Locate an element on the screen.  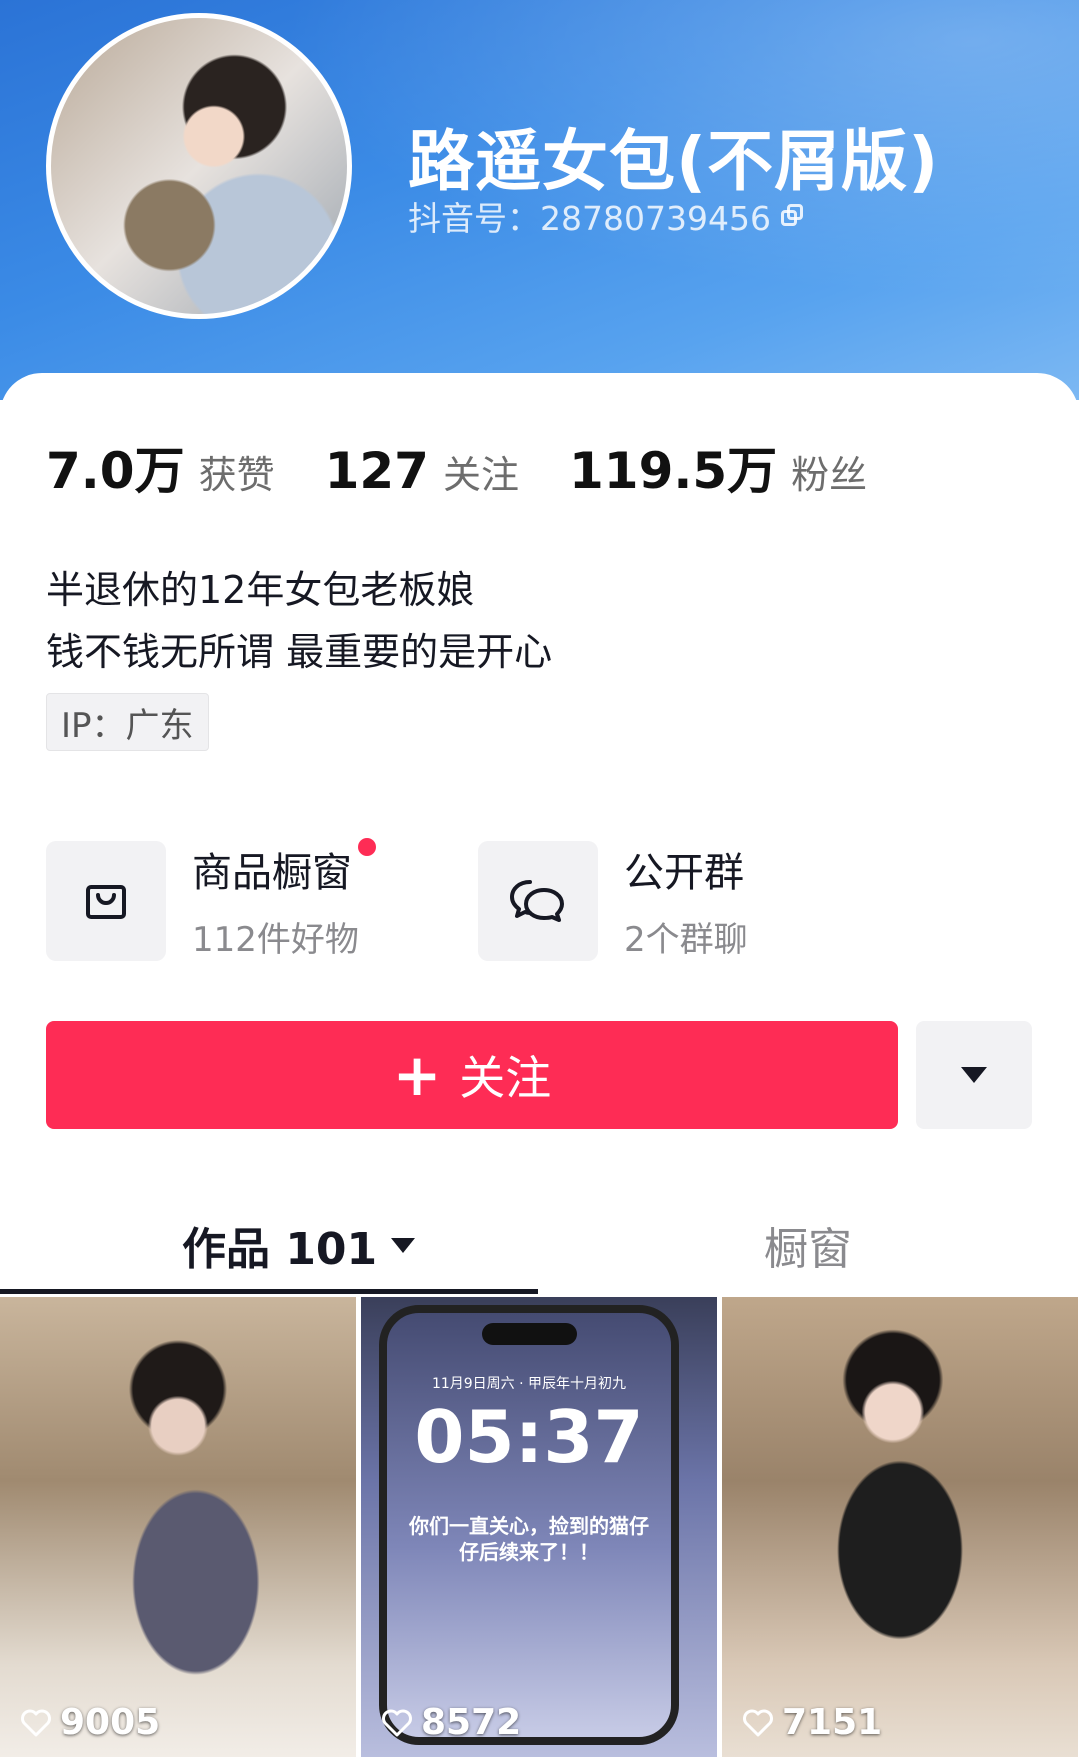
like-count: 7151 is located at coordinates (812, 1722).